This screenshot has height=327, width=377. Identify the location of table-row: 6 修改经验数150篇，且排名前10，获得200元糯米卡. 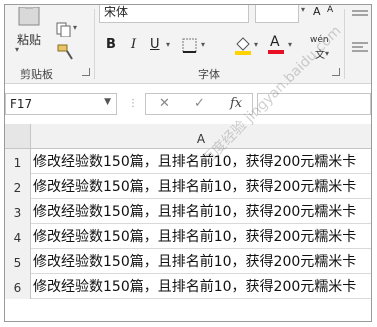
(188, 286).